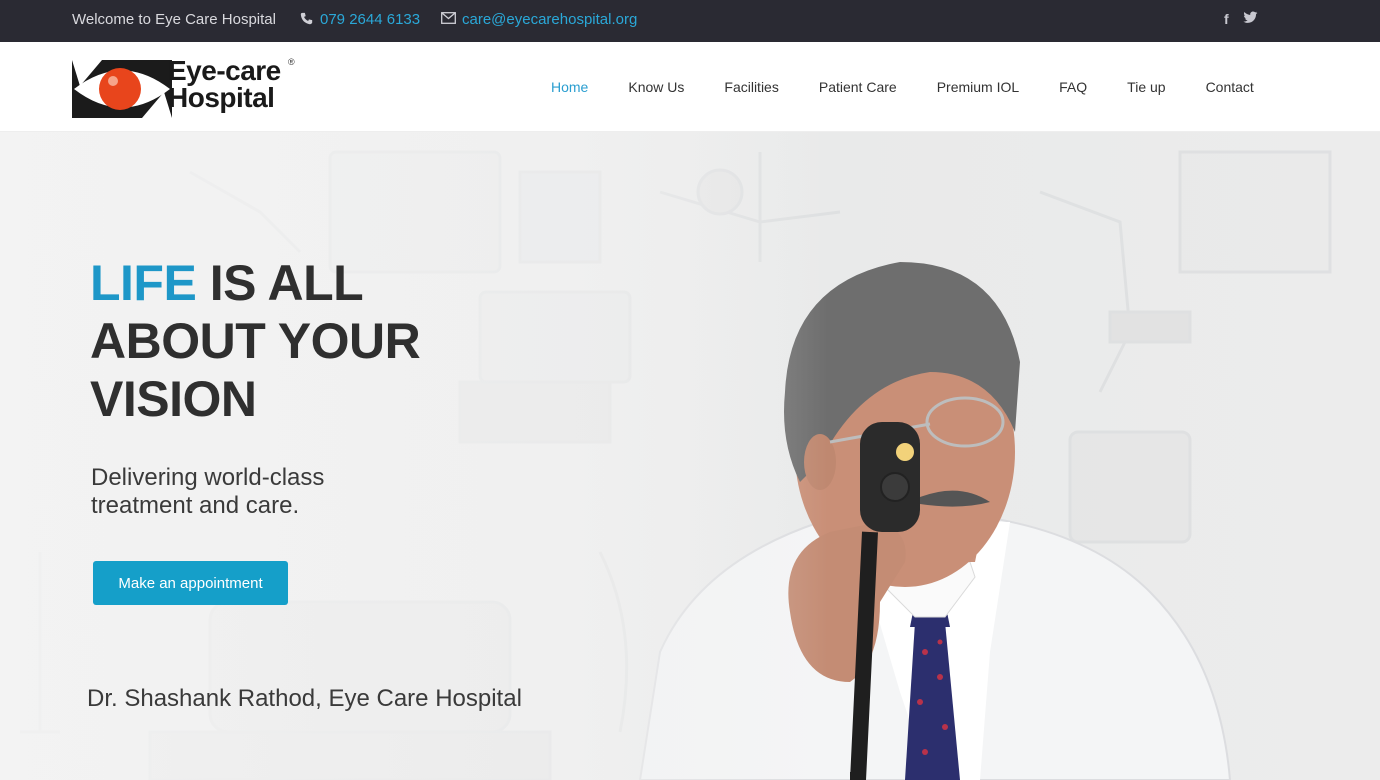 The width and height of the screenshot is (1380, 780). What do you see at coordinates (291, 62) in the screenshot?
I see `registered-mark: ®` at bounding box center [291, 62].